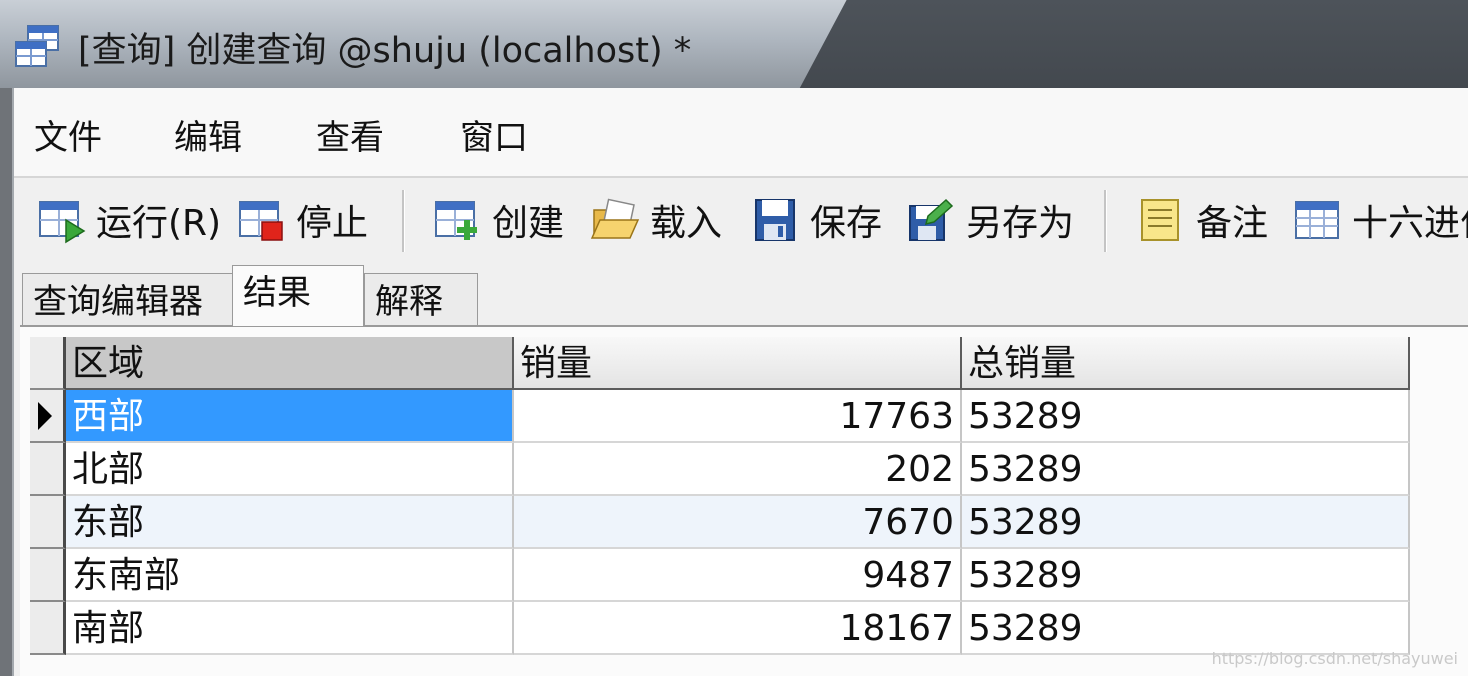  I want to click on column-header-region: 区域, so click(290, 363).